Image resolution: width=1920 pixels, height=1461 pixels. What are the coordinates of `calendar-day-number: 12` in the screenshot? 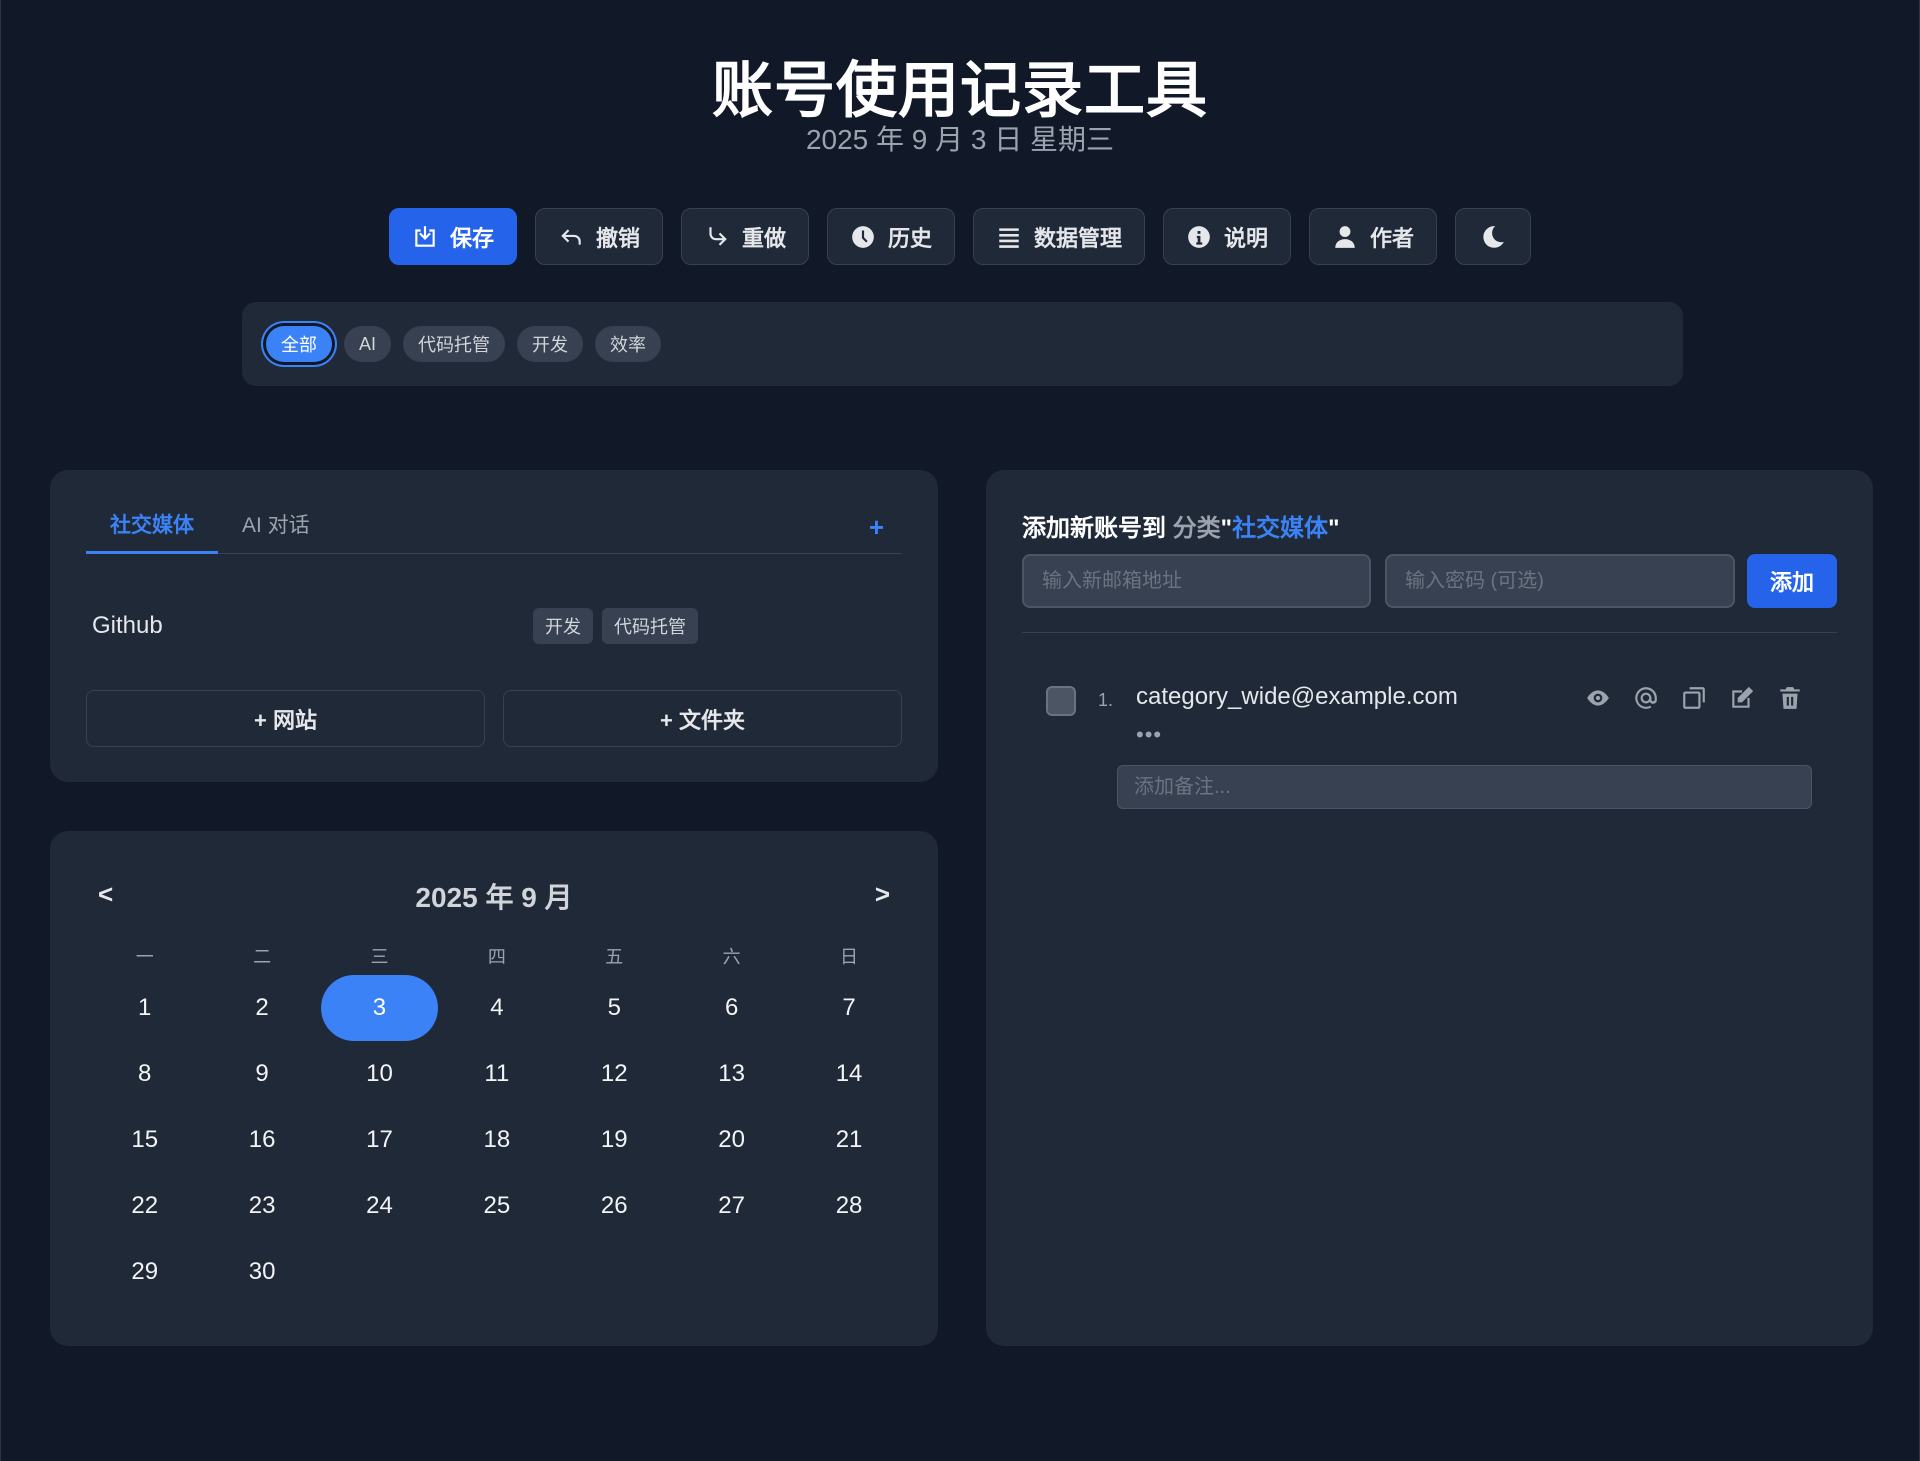 It's located at (614, 1073).